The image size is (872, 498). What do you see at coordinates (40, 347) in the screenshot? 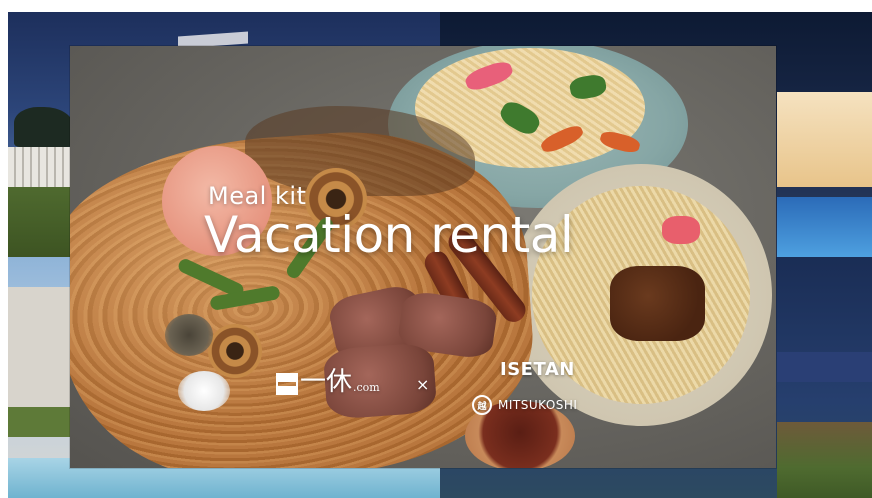
I see `concrete-wall` at bounding box center [40, 347].